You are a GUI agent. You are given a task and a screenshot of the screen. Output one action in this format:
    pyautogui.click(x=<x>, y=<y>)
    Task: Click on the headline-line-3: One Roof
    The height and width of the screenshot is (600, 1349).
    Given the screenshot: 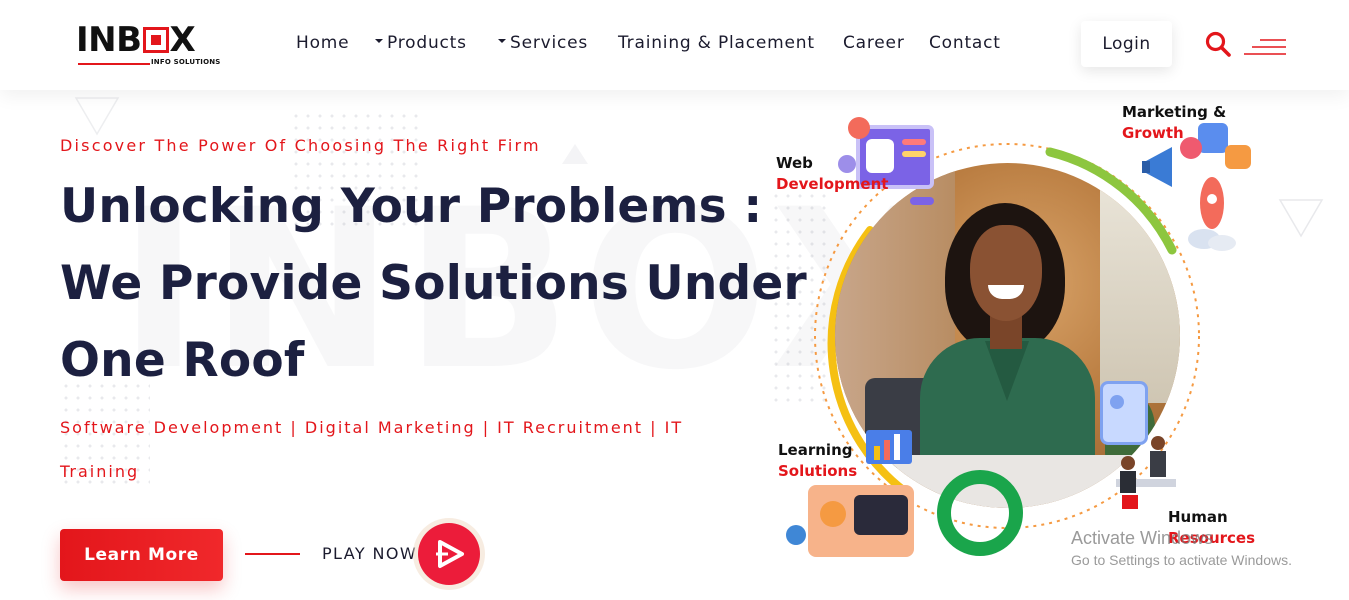 What is the action you would take?
    pyautogui.click(x=182, y=360)
    